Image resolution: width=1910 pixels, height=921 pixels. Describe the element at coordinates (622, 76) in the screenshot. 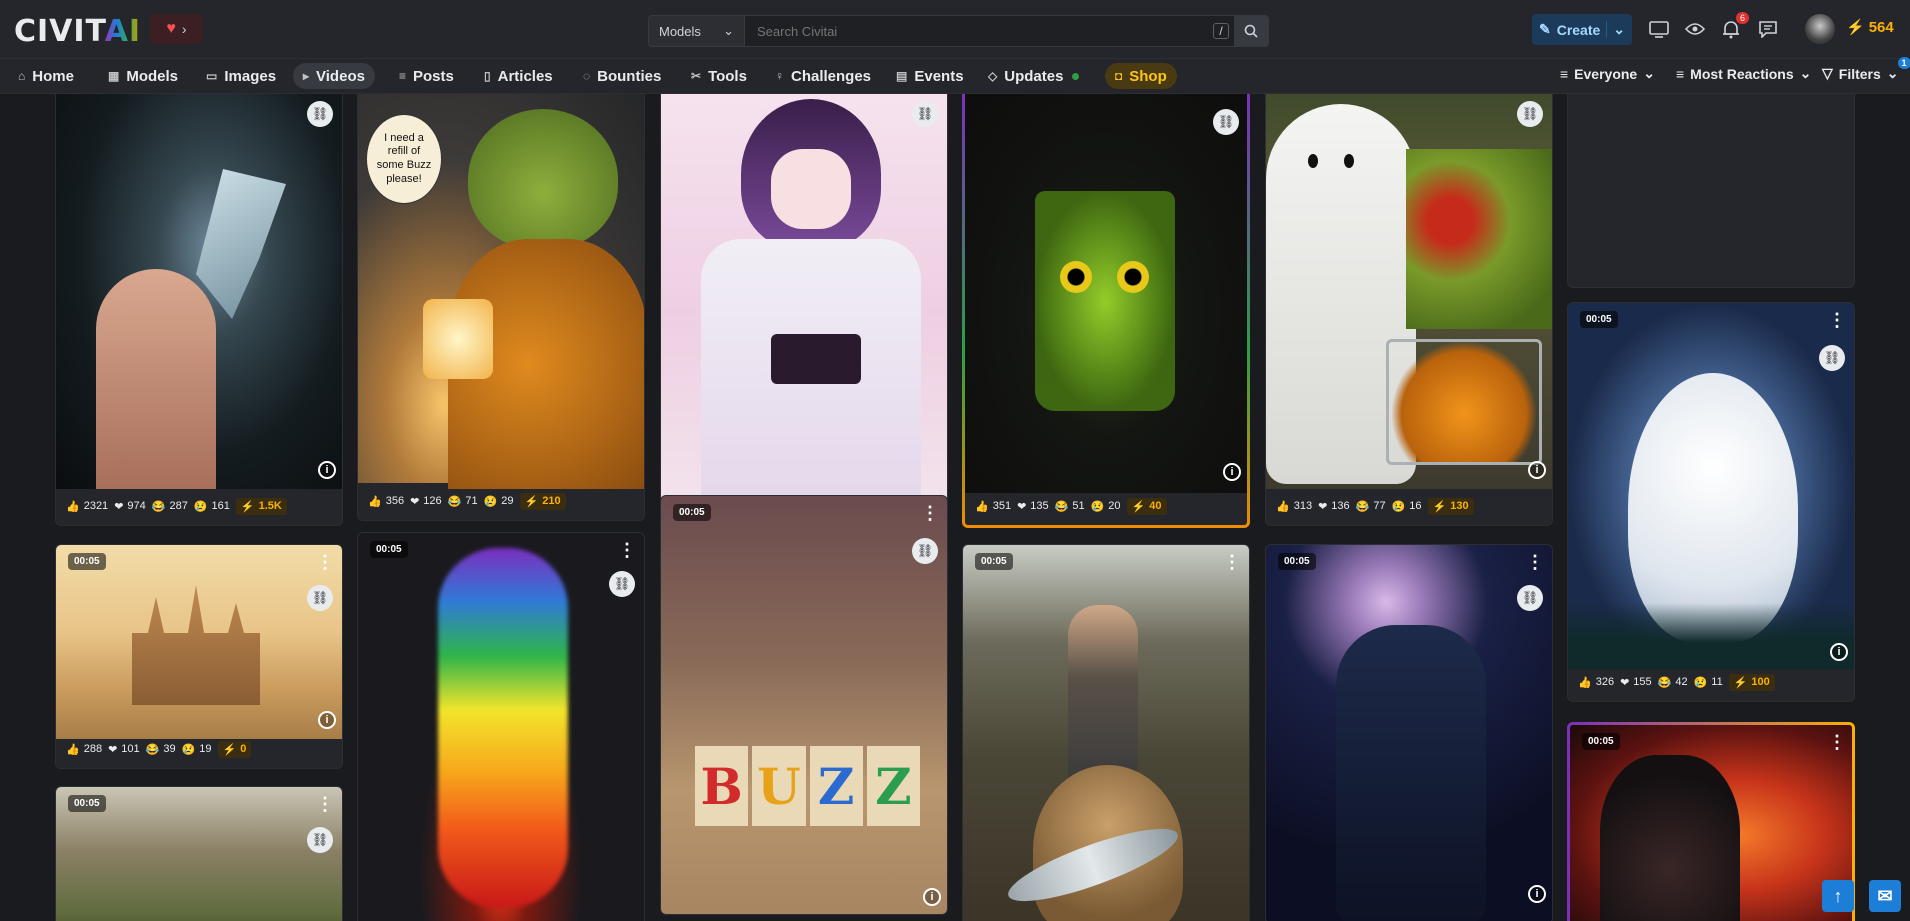

I see `nav-bounties: ◌ Bounties` at that location.